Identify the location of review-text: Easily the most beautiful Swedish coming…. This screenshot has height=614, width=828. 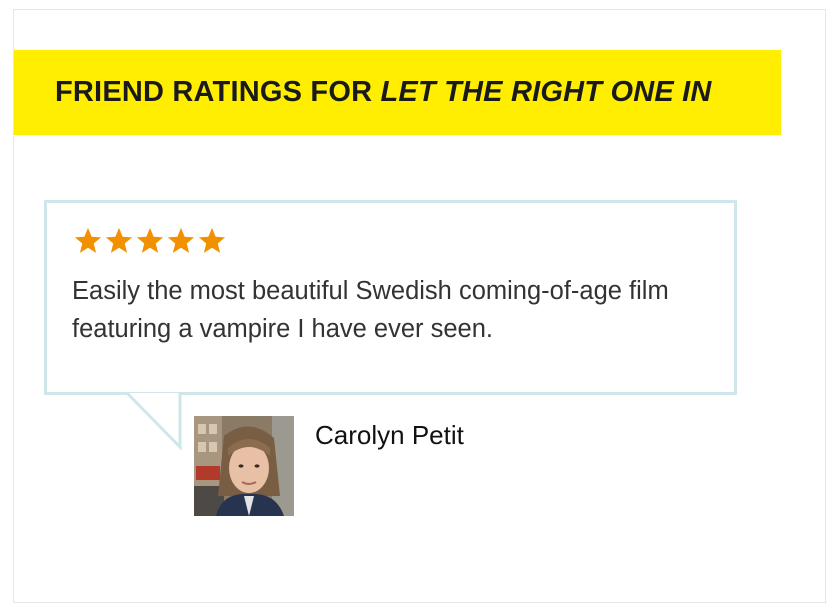
(370, 310).